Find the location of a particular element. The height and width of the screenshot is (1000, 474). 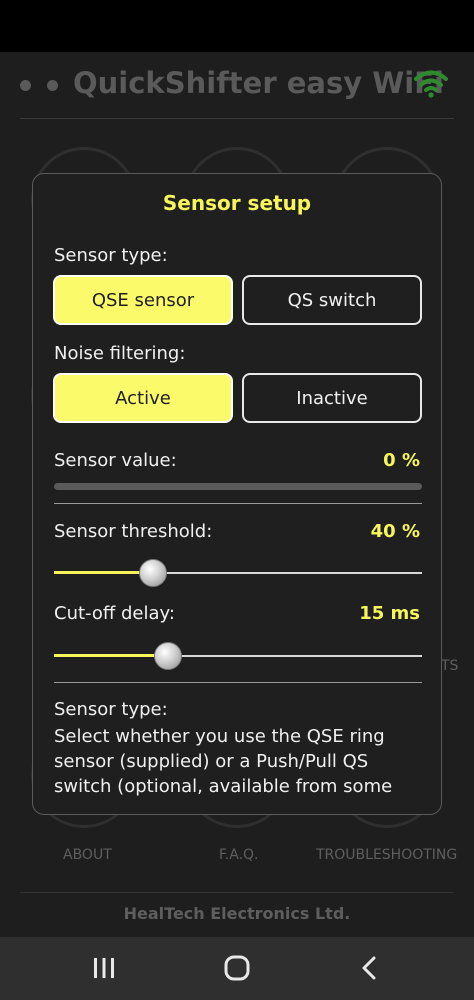

wifi-icon is located at coordinates (431, 84).